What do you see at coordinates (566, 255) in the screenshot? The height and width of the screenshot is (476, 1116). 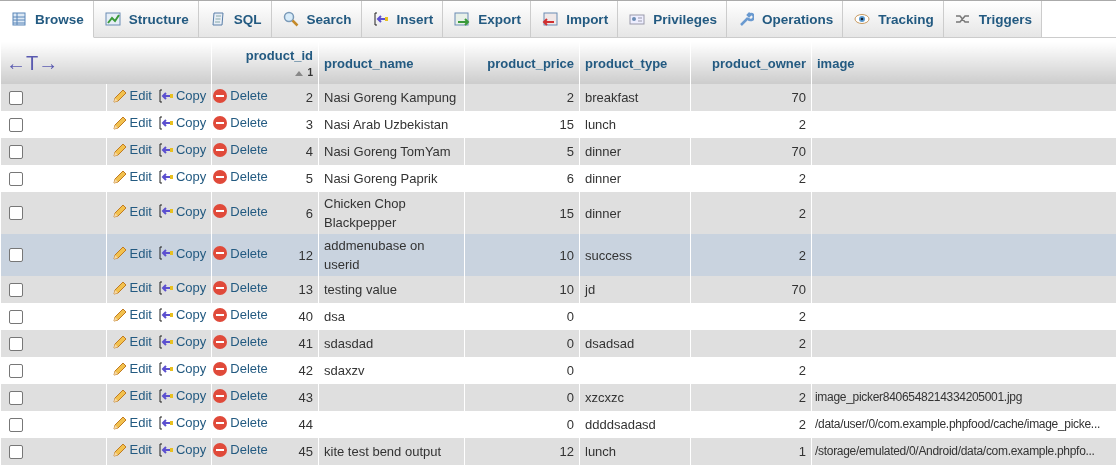 I see `table-cell: 10` at bounding box center [566, 255].